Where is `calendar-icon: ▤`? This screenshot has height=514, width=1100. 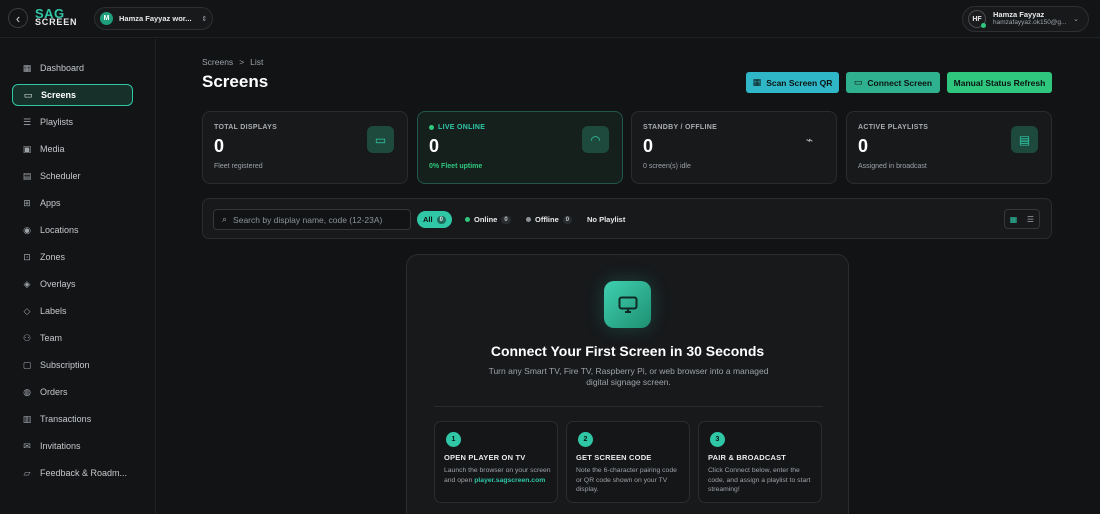
calendar-icon: ▤ is located at coordinates (27, 175).